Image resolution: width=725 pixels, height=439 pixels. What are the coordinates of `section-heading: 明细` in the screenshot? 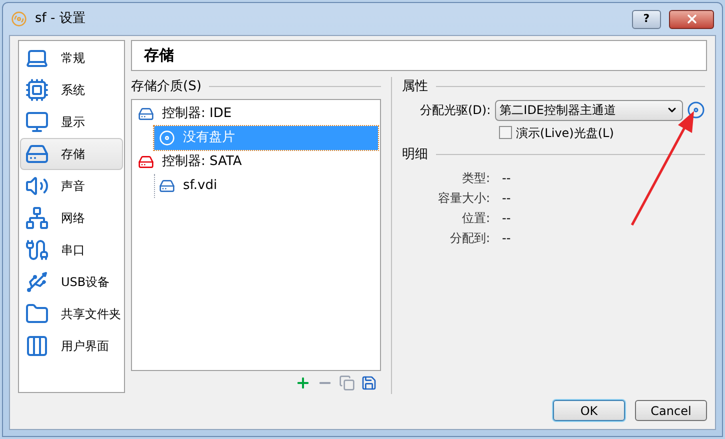 It's located at (415, 155).